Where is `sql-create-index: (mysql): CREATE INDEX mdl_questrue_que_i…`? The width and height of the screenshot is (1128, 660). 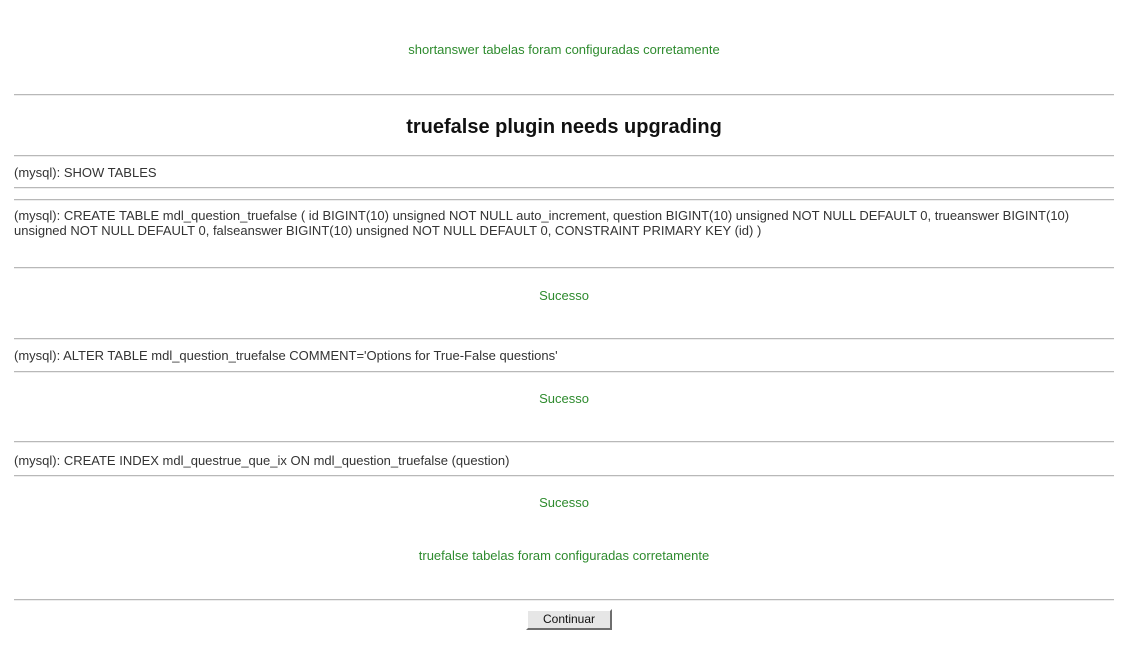
sql-create-index: (mysql): CREATE INDEX mdl_questrue_que_i… is located at coordinates (262, 460).